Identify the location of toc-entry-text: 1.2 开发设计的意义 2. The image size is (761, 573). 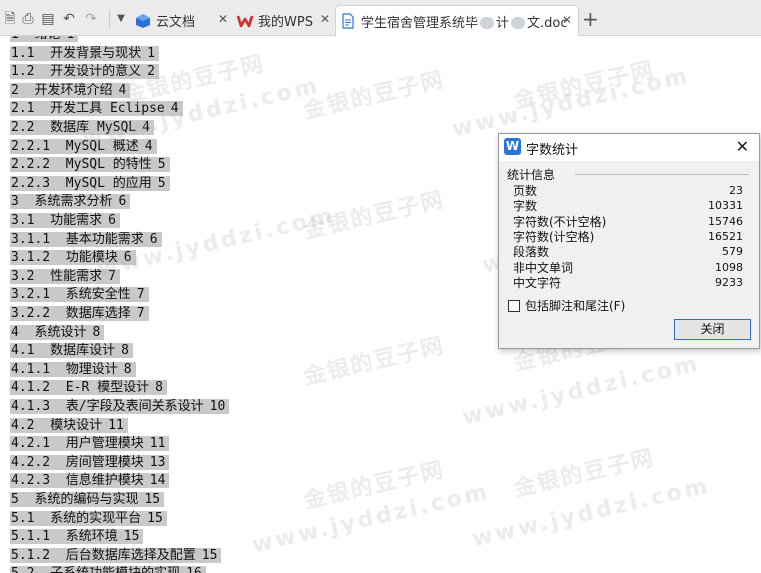
(84, 72).